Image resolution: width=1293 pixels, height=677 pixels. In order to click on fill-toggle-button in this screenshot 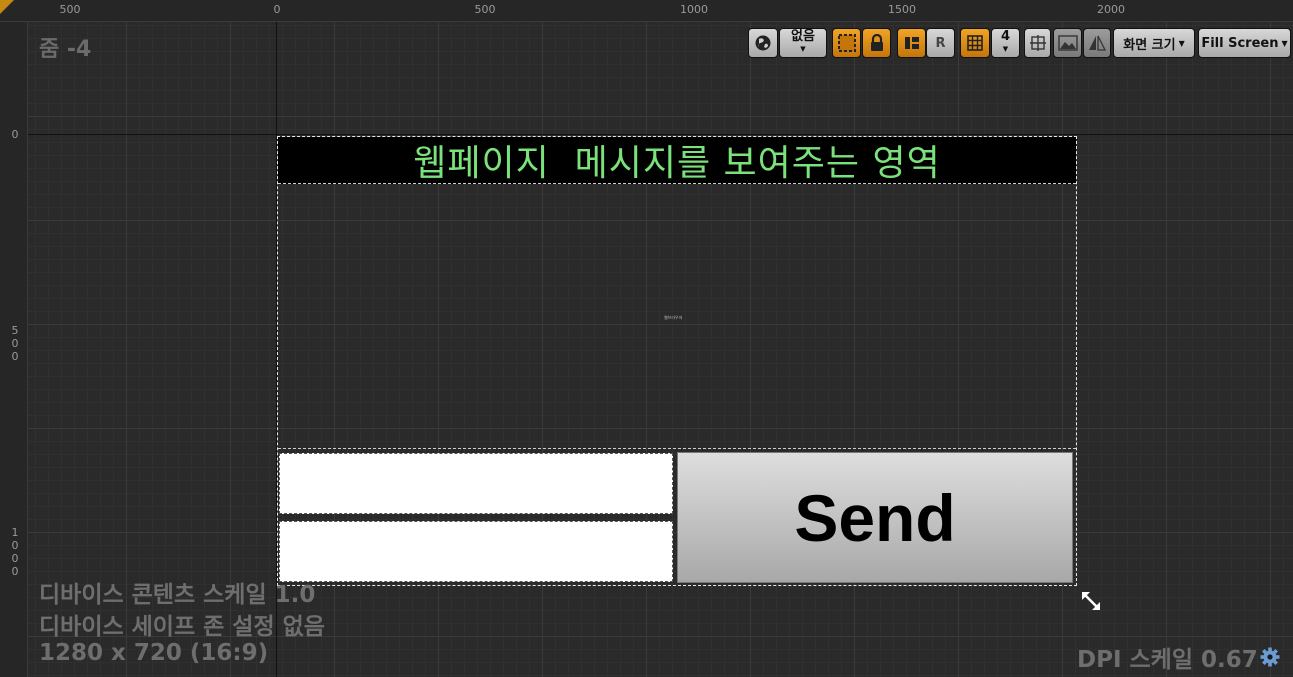, I will do `click(846, 43)`.